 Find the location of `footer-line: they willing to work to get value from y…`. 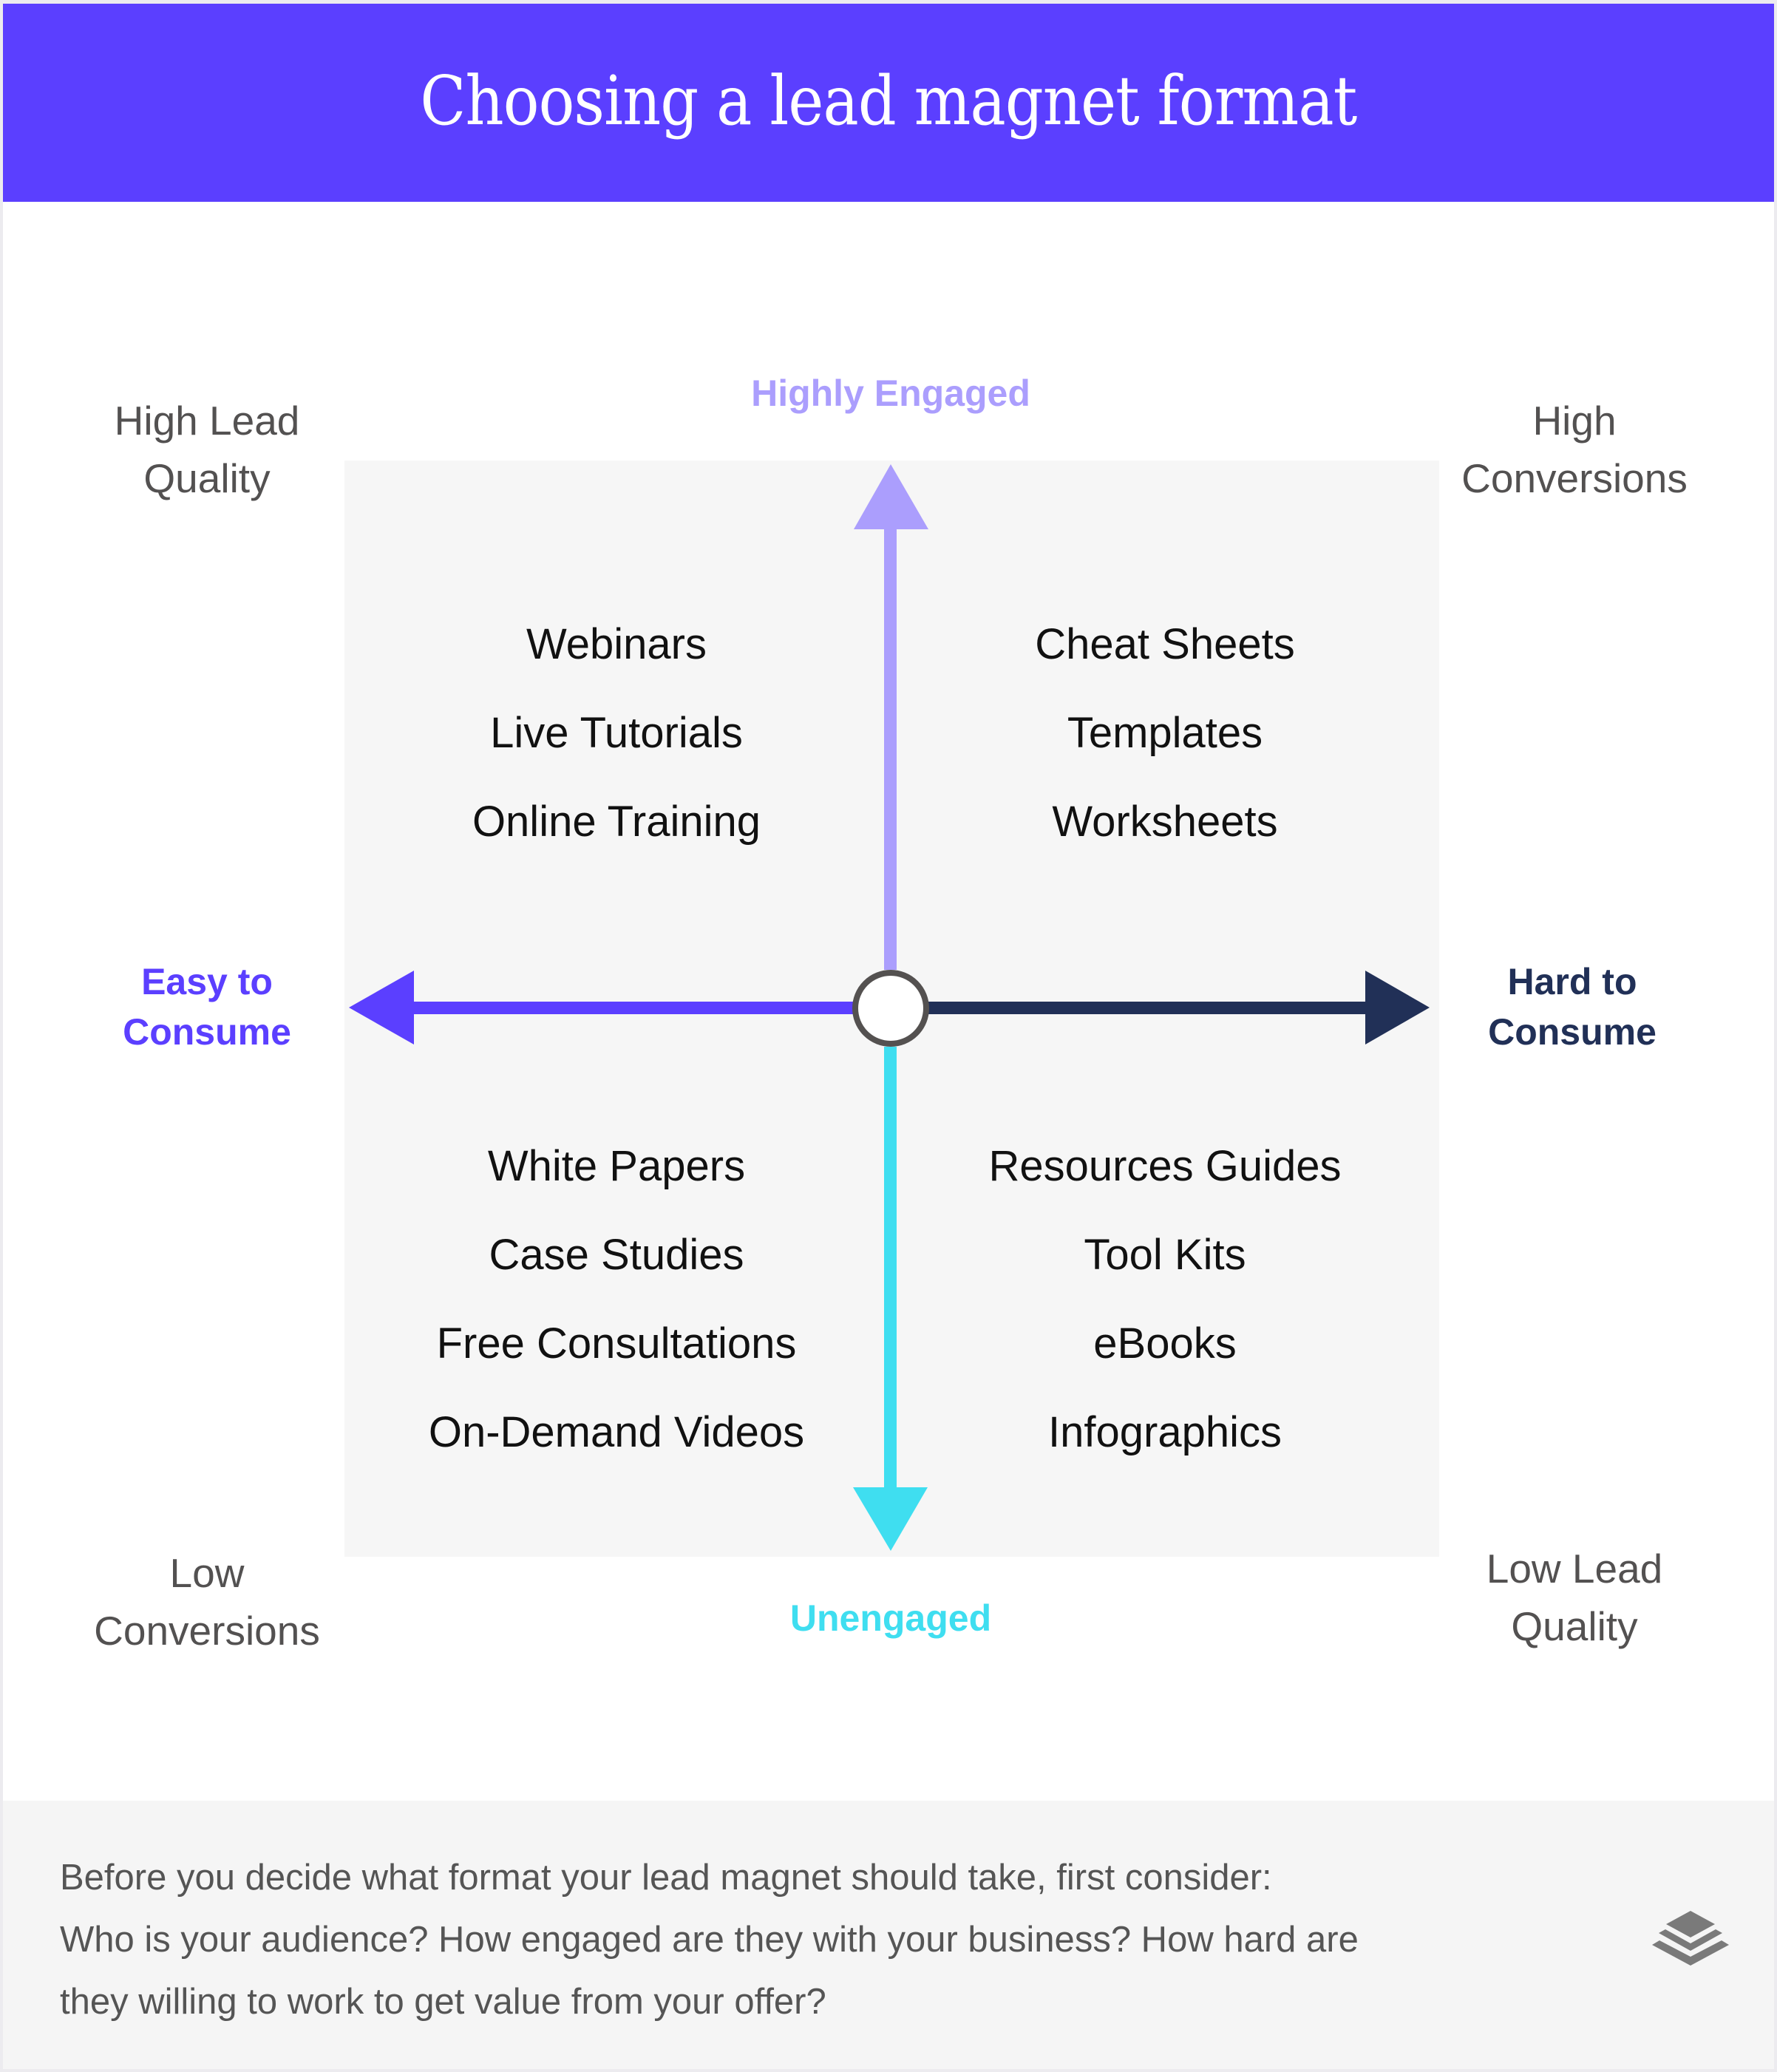

footer-line: they willing to work to get value from y… is located at coordinates (443, 2002).